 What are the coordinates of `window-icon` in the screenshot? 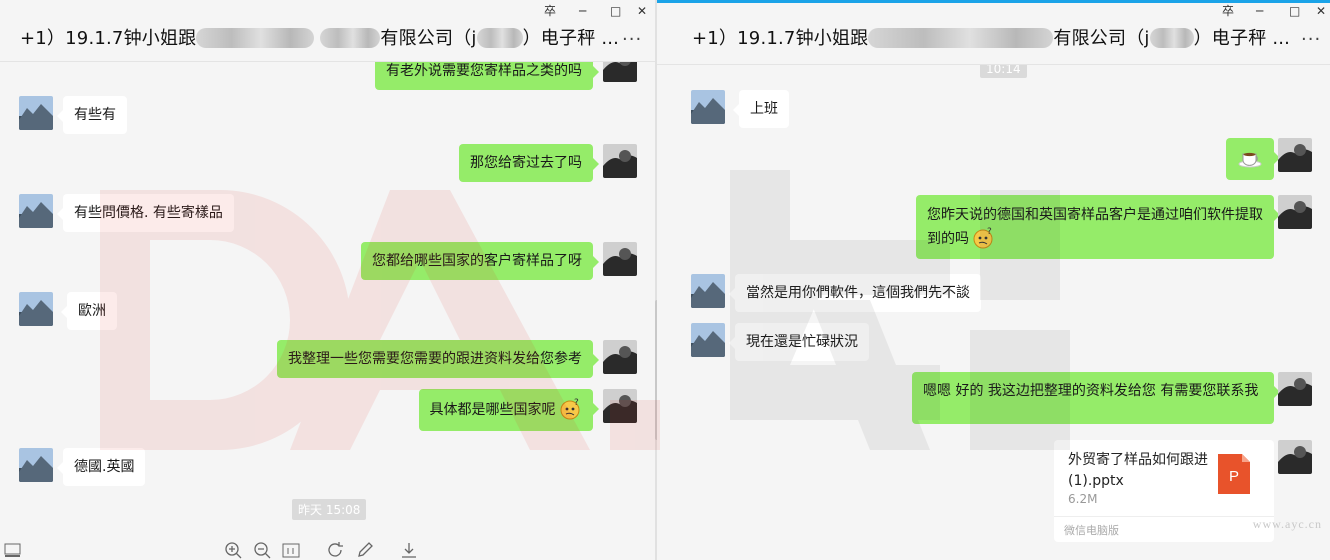 It's located at (13, 550).